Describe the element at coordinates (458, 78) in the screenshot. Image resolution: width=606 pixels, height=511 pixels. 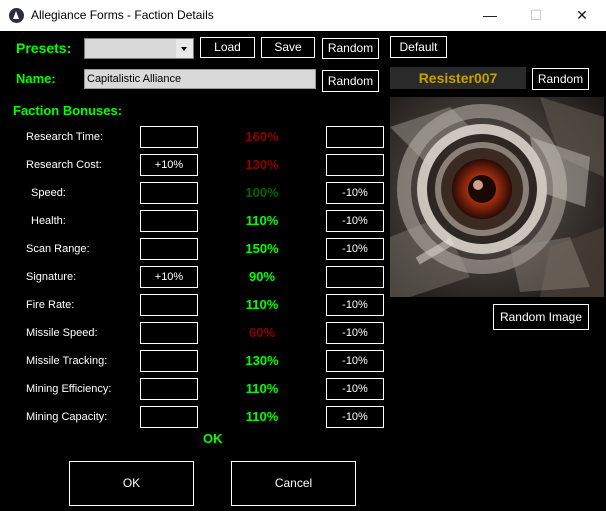
I see `player-name: Resister007` at that location.